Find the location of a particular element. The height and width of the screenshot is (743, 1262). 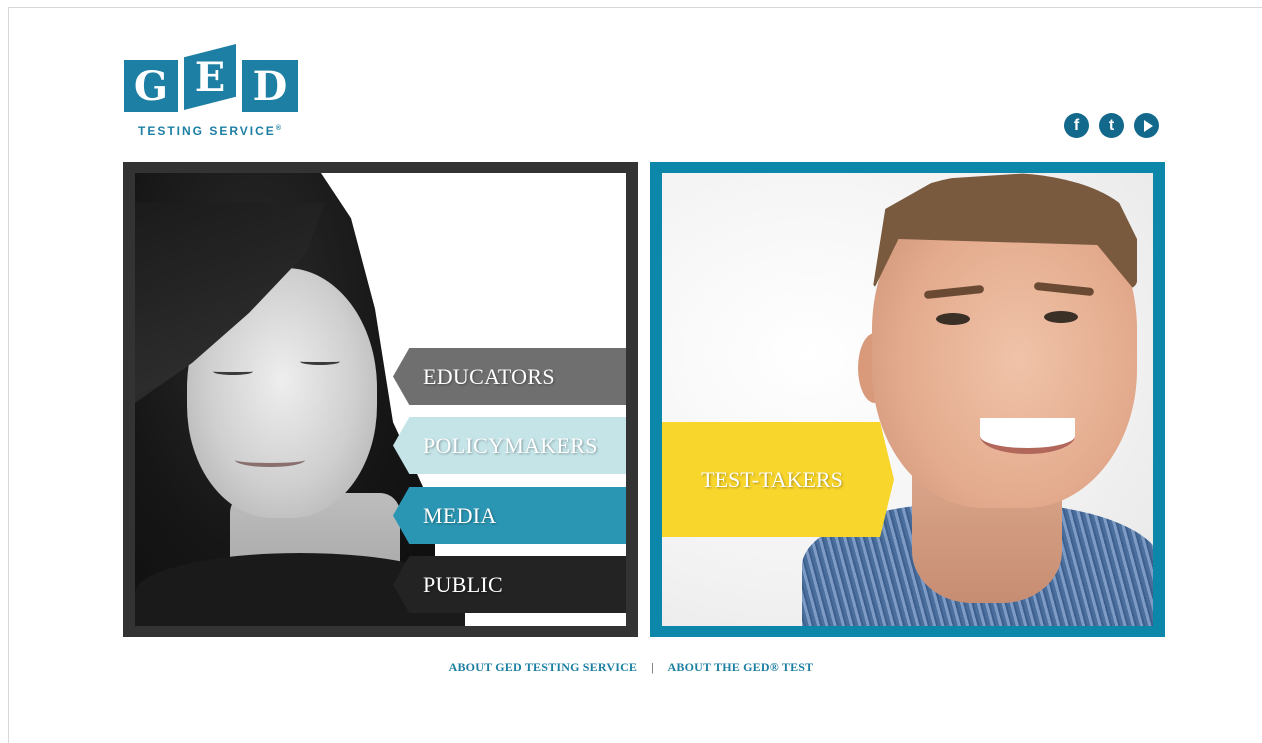

ged-logo: G E D TESTING SERVICE® is located at coordinates (212, 92).